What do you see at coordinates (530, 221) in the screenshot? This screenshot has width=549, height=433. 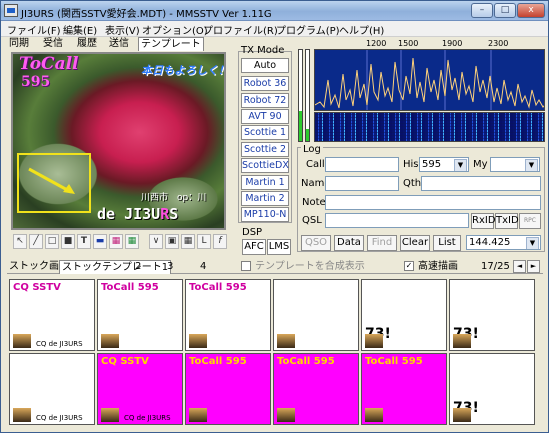 I see `rig-indicator: RPC` at bounding box center [530, 221].